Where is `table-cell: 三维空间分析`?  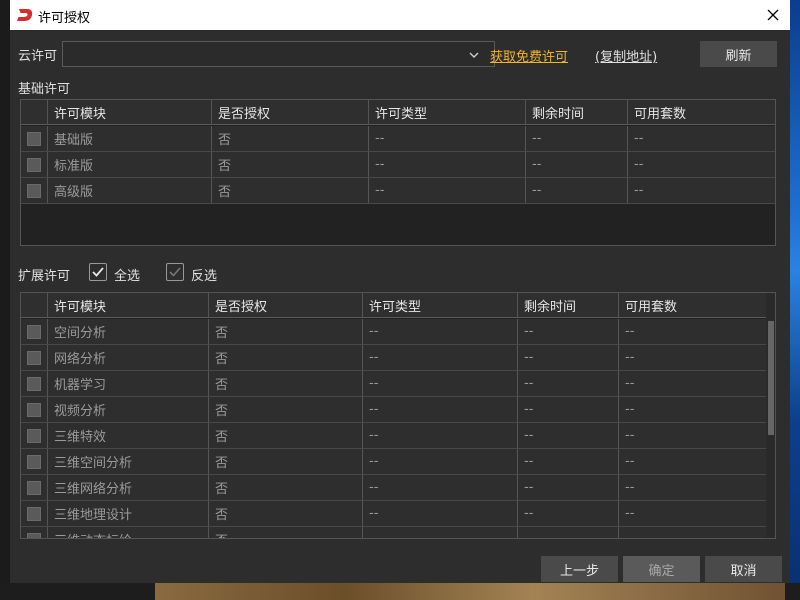 table-cell: 三维空间分析 is located at coordinates (128, 461).